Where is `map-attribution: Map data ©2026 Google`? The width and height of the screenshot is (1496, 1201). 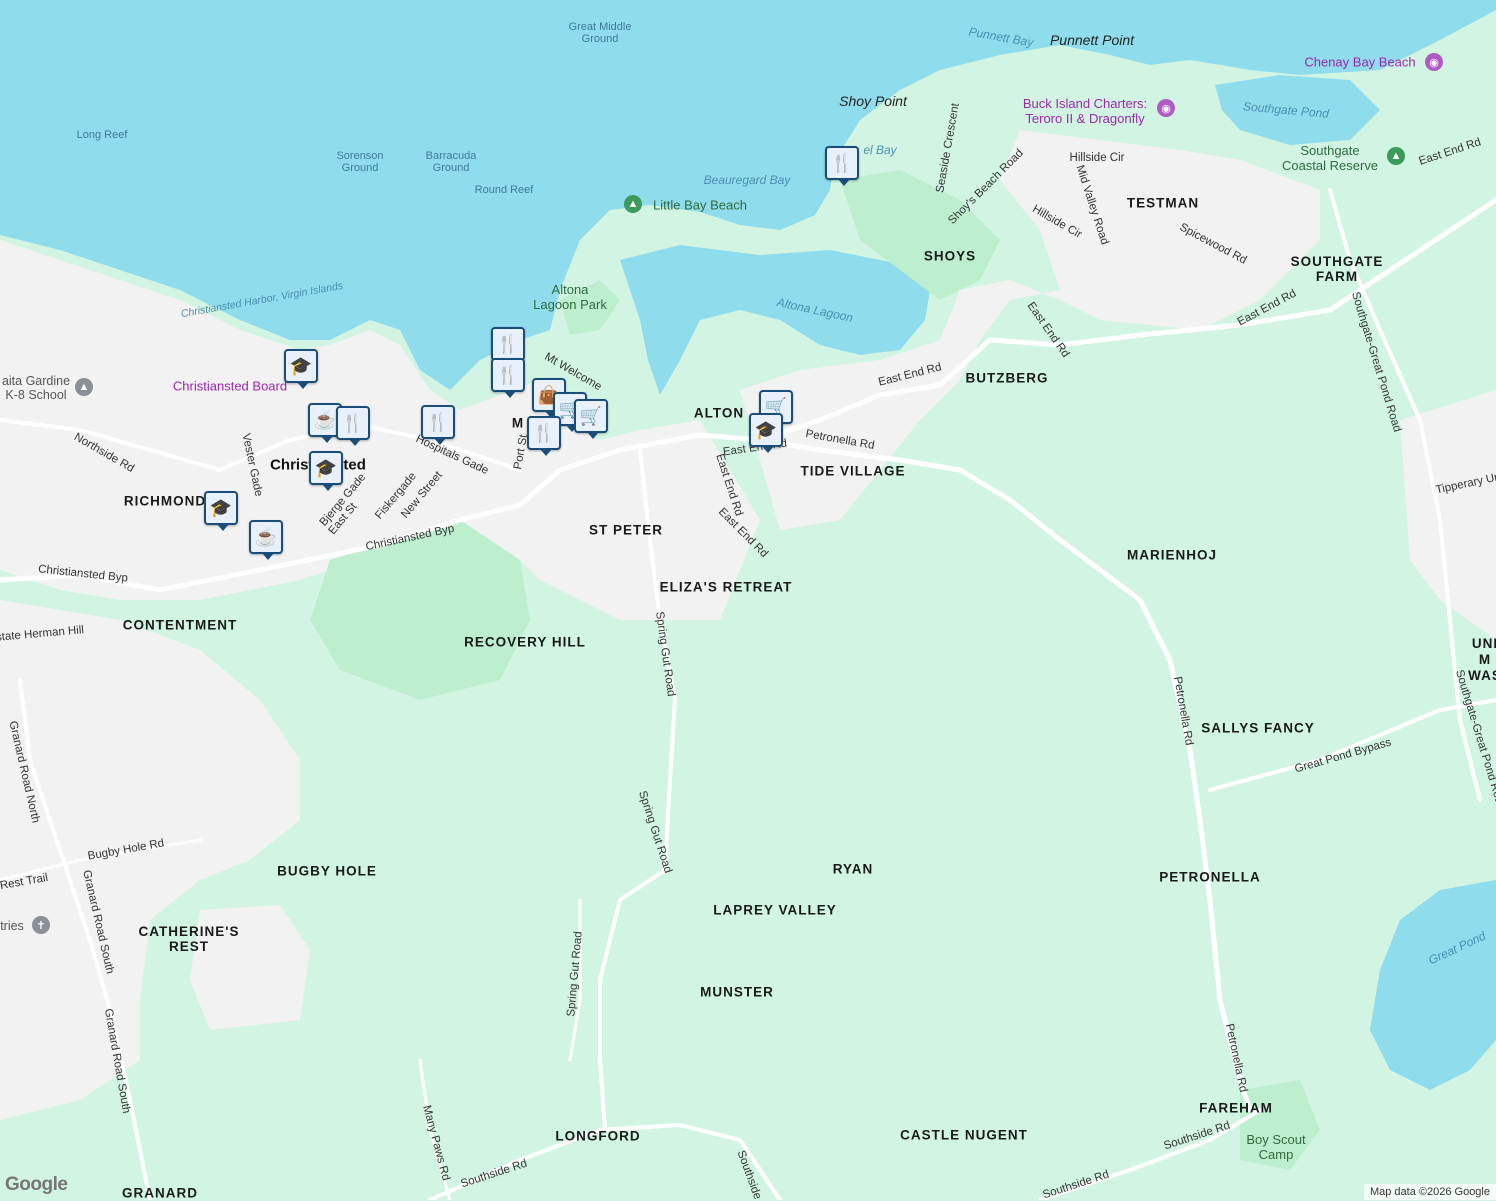
map-attribution: Map data ©2026 Google is located at coordinates (1429, 1192).